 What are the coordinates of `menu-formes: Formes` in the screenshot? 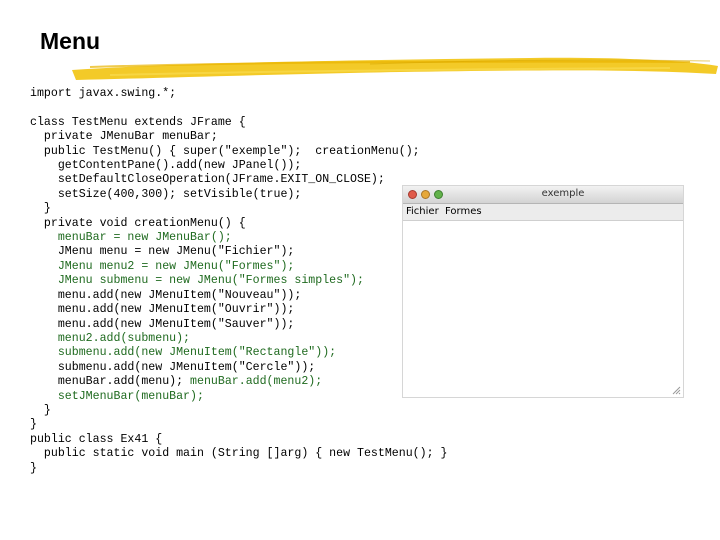 It's located at (463, 211).